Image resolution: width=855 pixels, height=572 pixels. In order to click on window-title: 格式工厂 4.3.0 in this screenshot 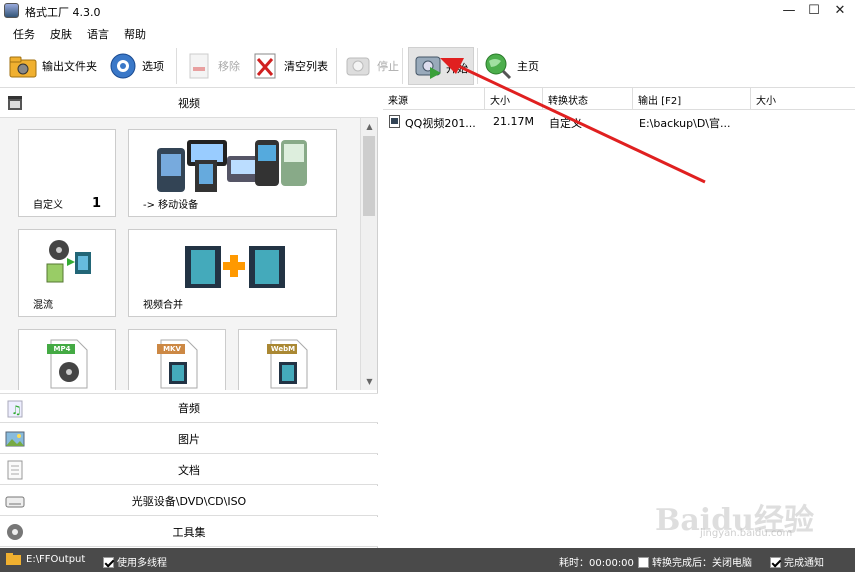, I will do `click(63, 12)`.